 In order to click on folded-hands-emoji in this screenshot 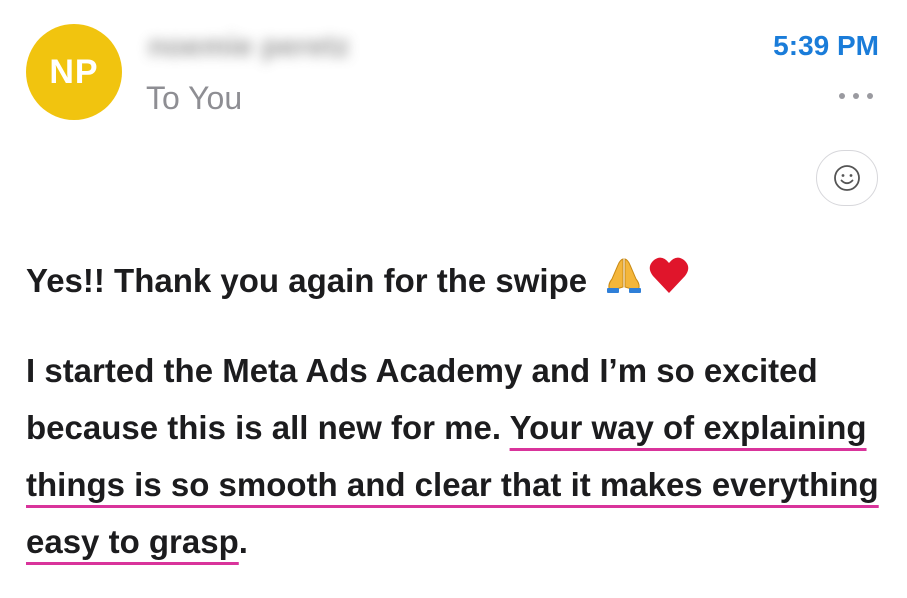, I will do `click(624, 283)`.